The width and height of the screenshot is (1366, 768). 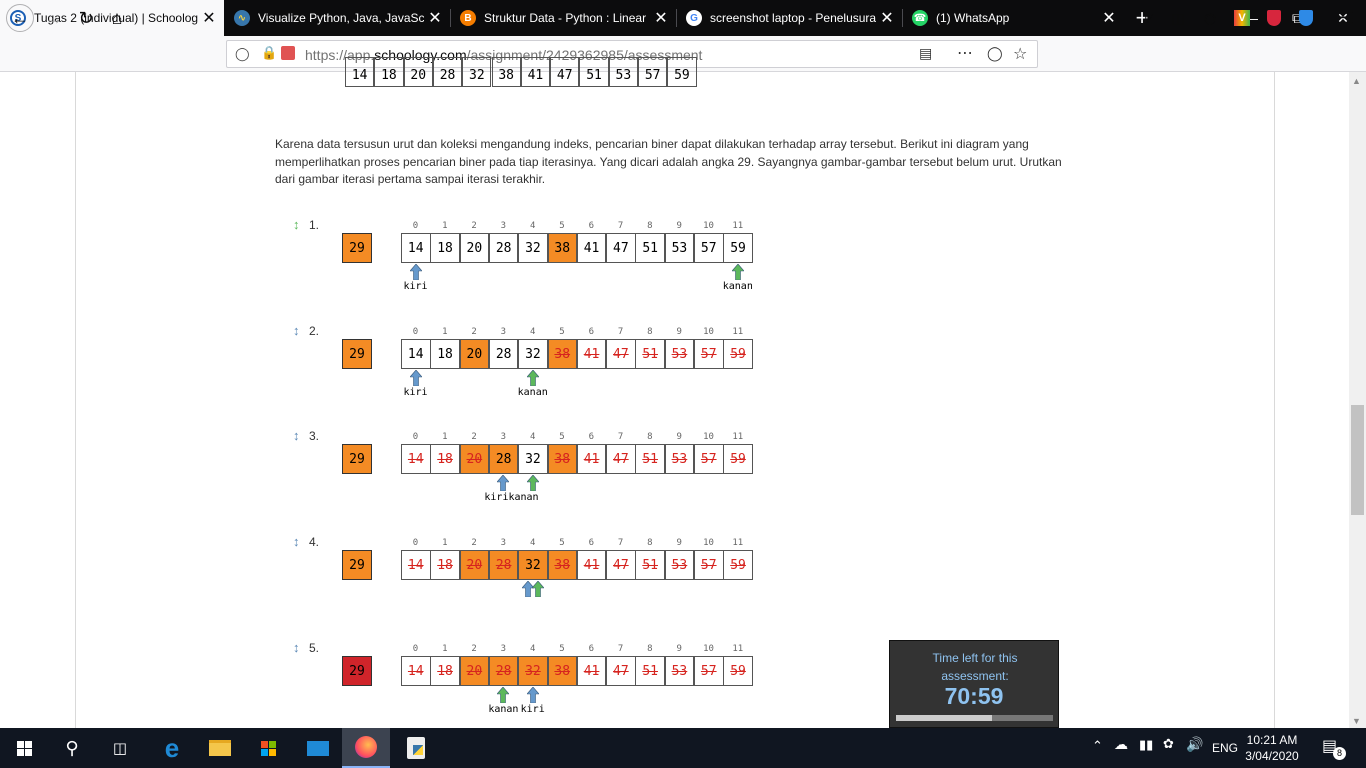 What do you see at coordinates (1272, 748) in the screenshot?
I see `clock: 10:21 AM 3/04/2020` at bounding box center [1272, 748].